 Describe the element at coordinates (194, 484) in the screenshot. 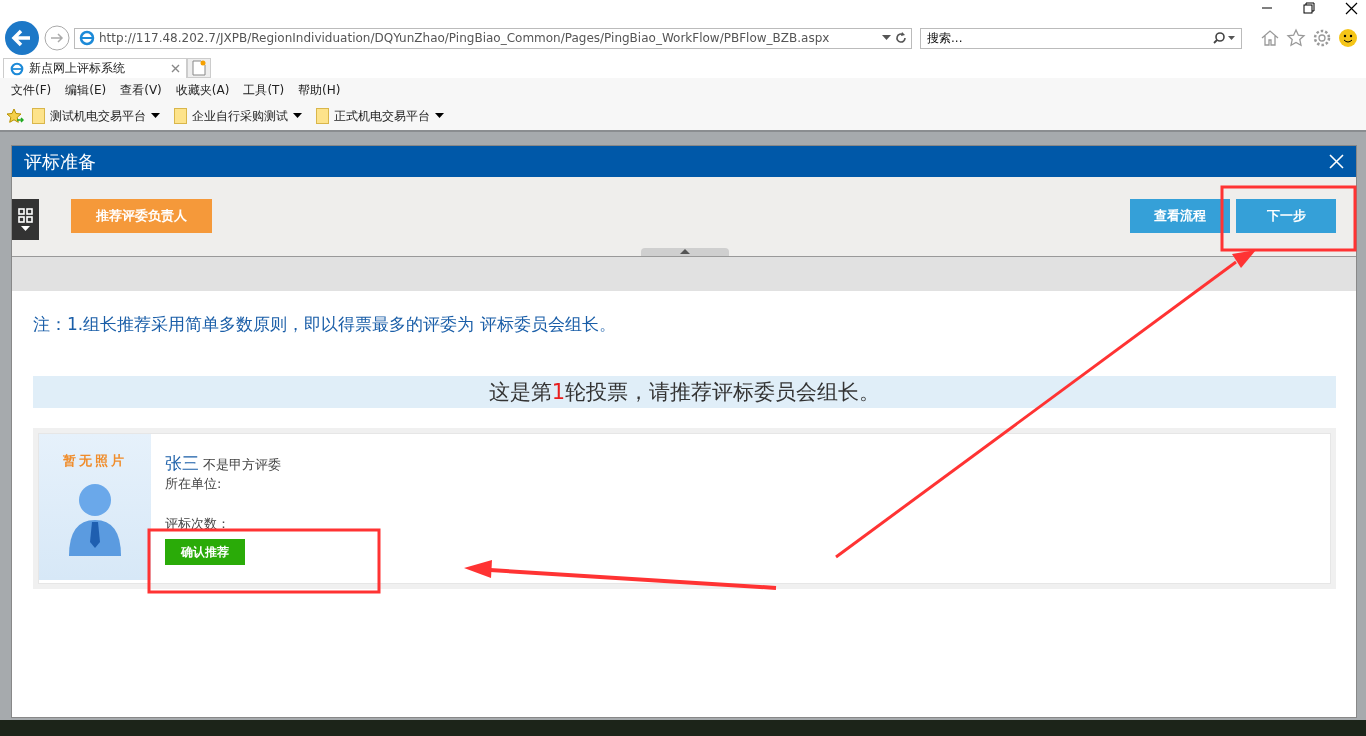

I see `unit-label: 所在单位:` at that location.